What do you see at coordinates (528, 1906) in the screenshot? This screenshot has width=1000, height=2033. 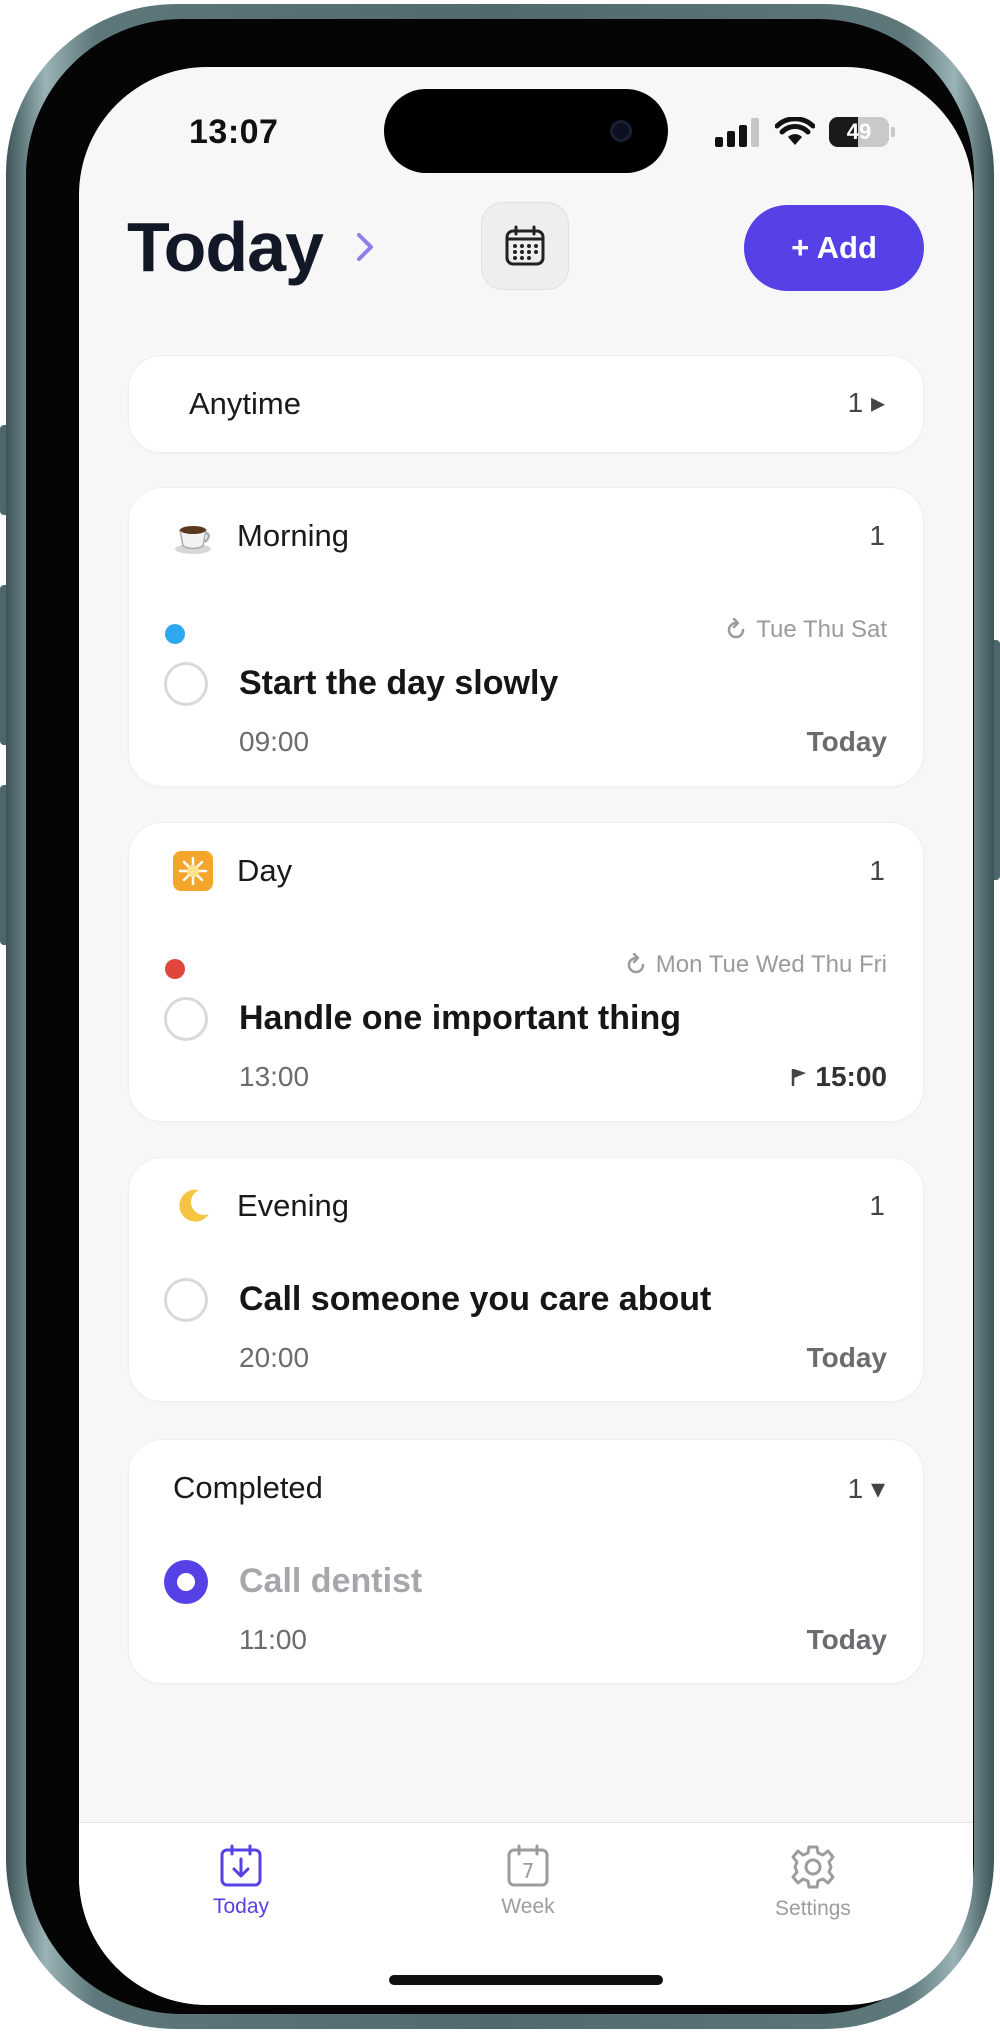 I see `tab-label: Week` at bounding box center [528, 1906].